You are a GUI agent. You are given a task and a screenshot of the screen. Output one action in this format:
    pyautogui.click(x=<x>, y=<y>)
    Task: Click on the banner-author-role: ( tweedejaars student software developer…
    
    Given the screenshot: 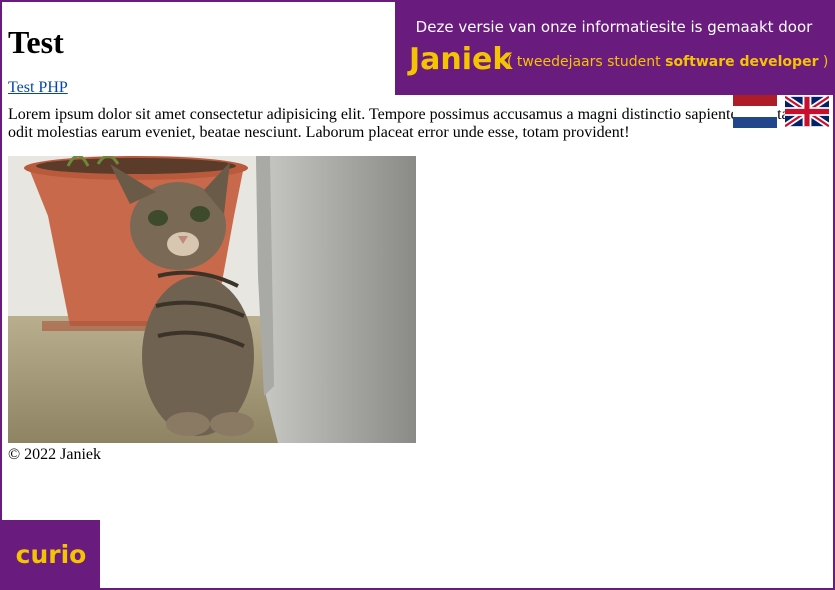 What is the action you would take?
    pyautogui.click(x=667, y=62)
    